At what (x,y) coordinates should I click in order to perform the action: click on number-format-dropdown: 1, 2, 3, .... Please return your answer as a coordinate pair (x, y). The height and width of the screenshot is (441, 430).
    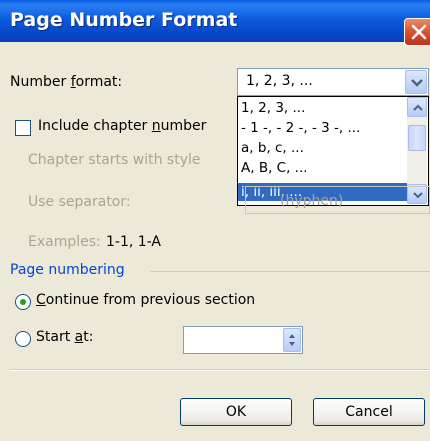
    Looking at the image, I should click on (333, 82).